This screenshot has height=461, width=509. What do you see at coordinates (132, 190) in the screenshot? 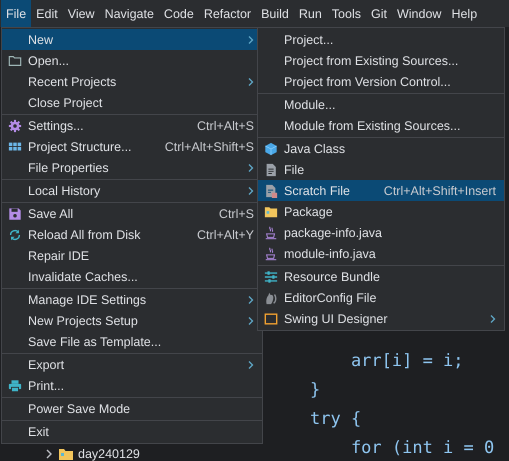
I see `menu-item: Local History` at bounding box center [132, 190].